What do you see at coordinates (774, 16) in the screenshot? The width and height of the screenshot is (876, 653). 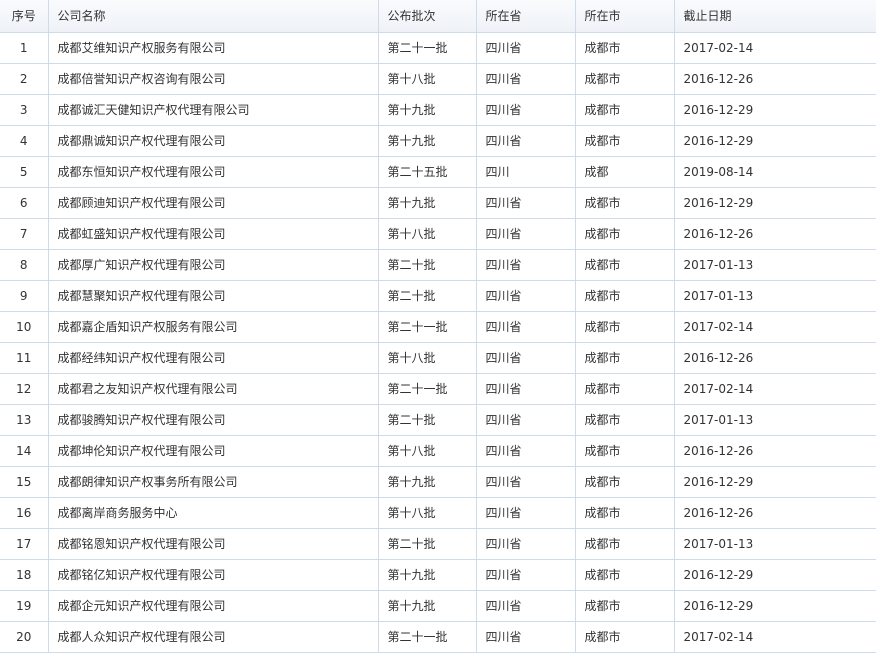 I see `header-deadline: 截止日期` at bounding box center [774, 16].